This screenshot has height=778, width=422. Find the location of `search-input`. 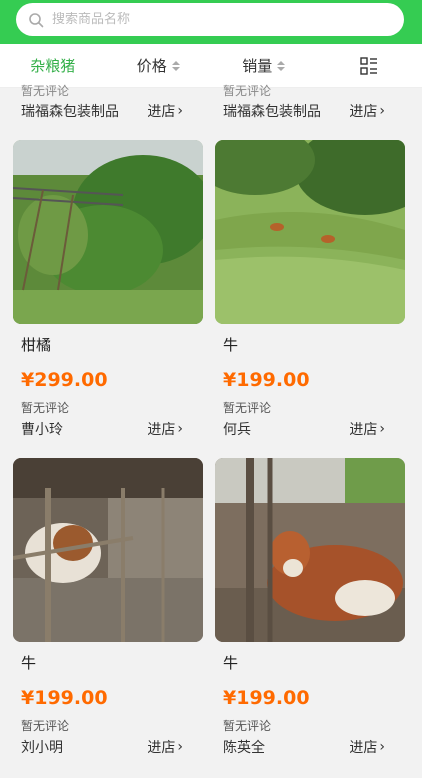

search-input is located at coordinates (212, 19).